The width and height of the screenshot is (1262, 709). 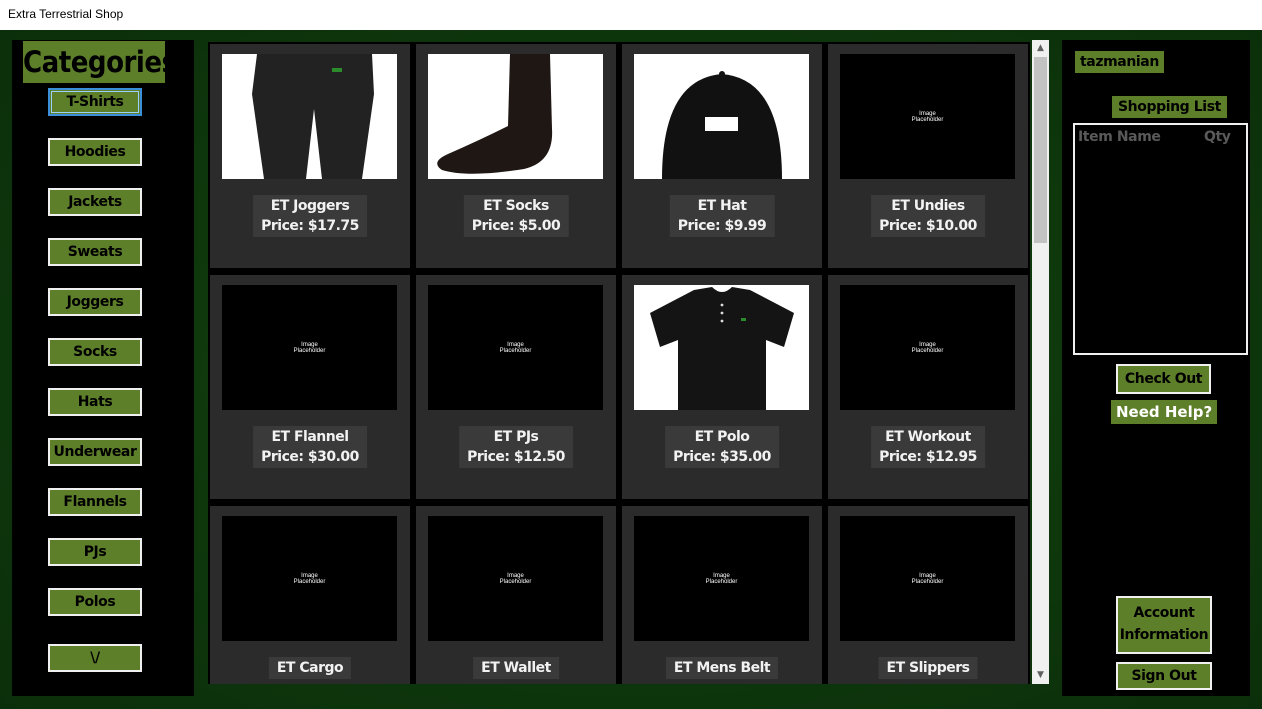 What do you see at coordinates (928, 447) in the screenshot?
I see `product-label: ET Workout Price: $12.95` at bounding box center [928, 447].